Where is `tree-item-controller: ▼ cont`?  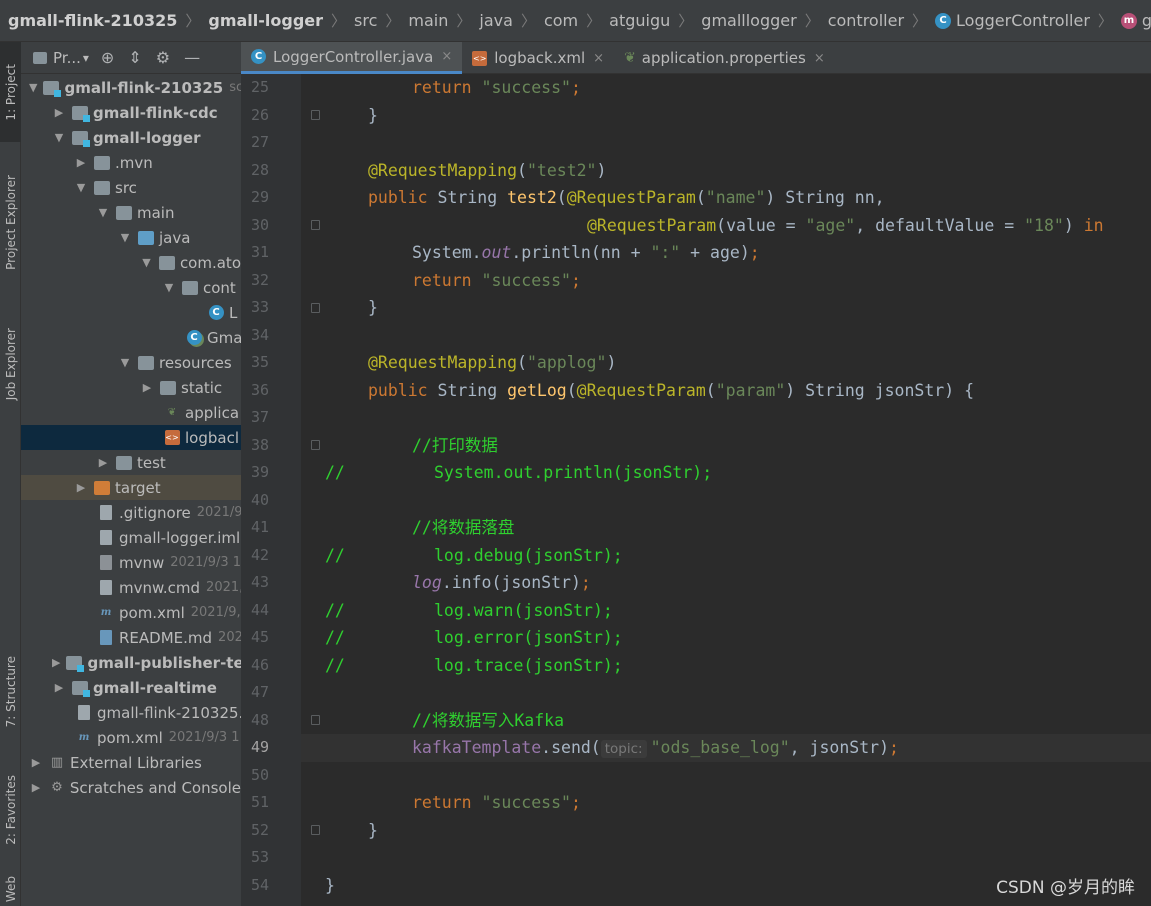 tree-item-controller: ▼ cont is located at coordinates (131, 287).